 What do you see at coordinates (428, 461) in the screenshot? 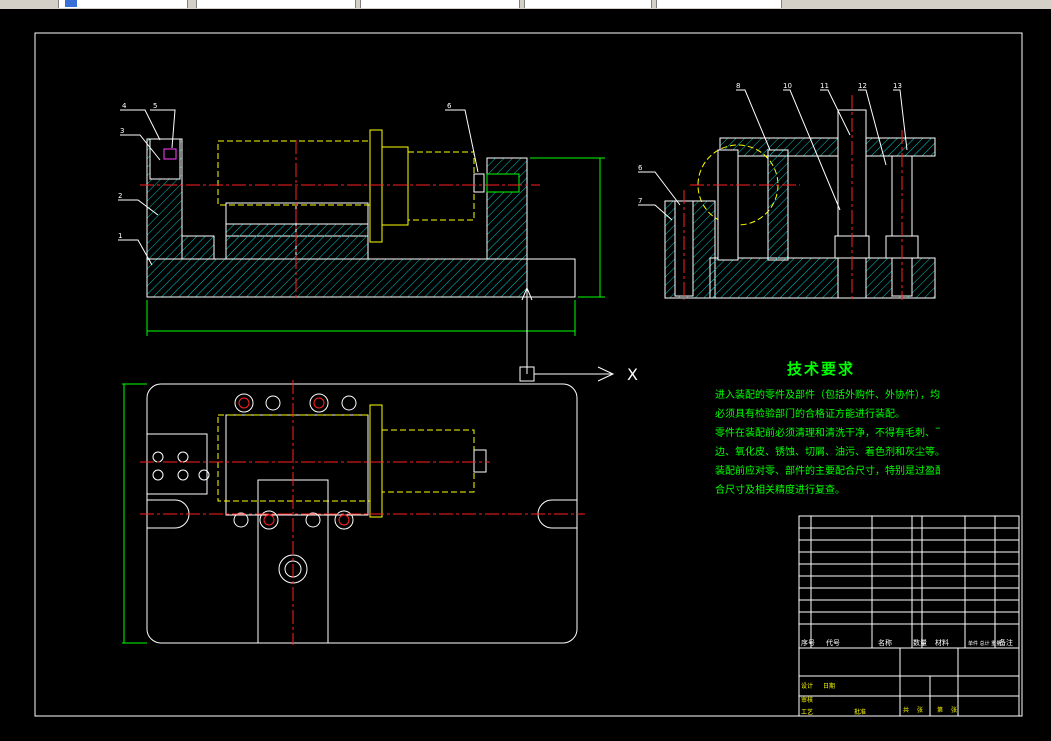
I see `plan-shaft` at bounding box center [428, 461].